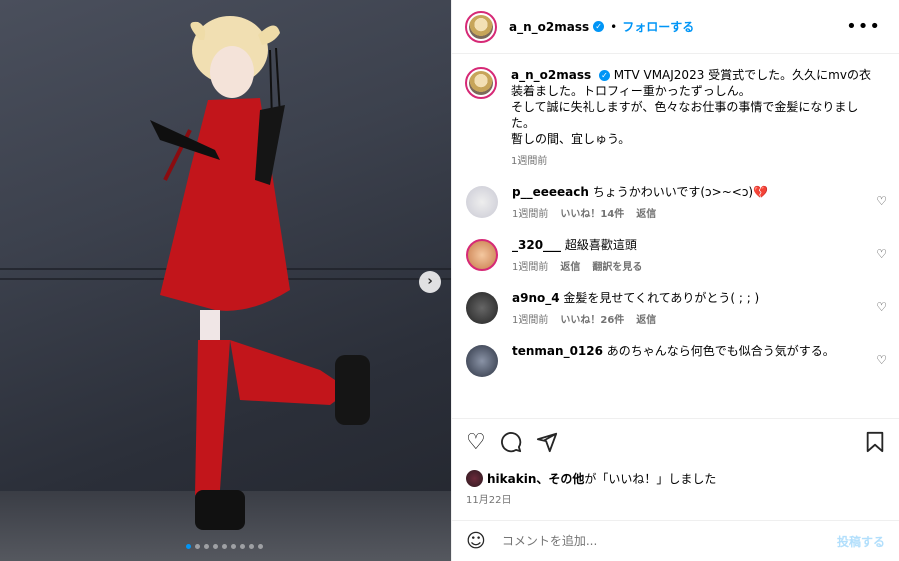 This screenshot has width=899, height=561. What do you see at coordinates (474, 478) in the screenshot?
I see `liker-avatar` at bounding box center [474, 478].